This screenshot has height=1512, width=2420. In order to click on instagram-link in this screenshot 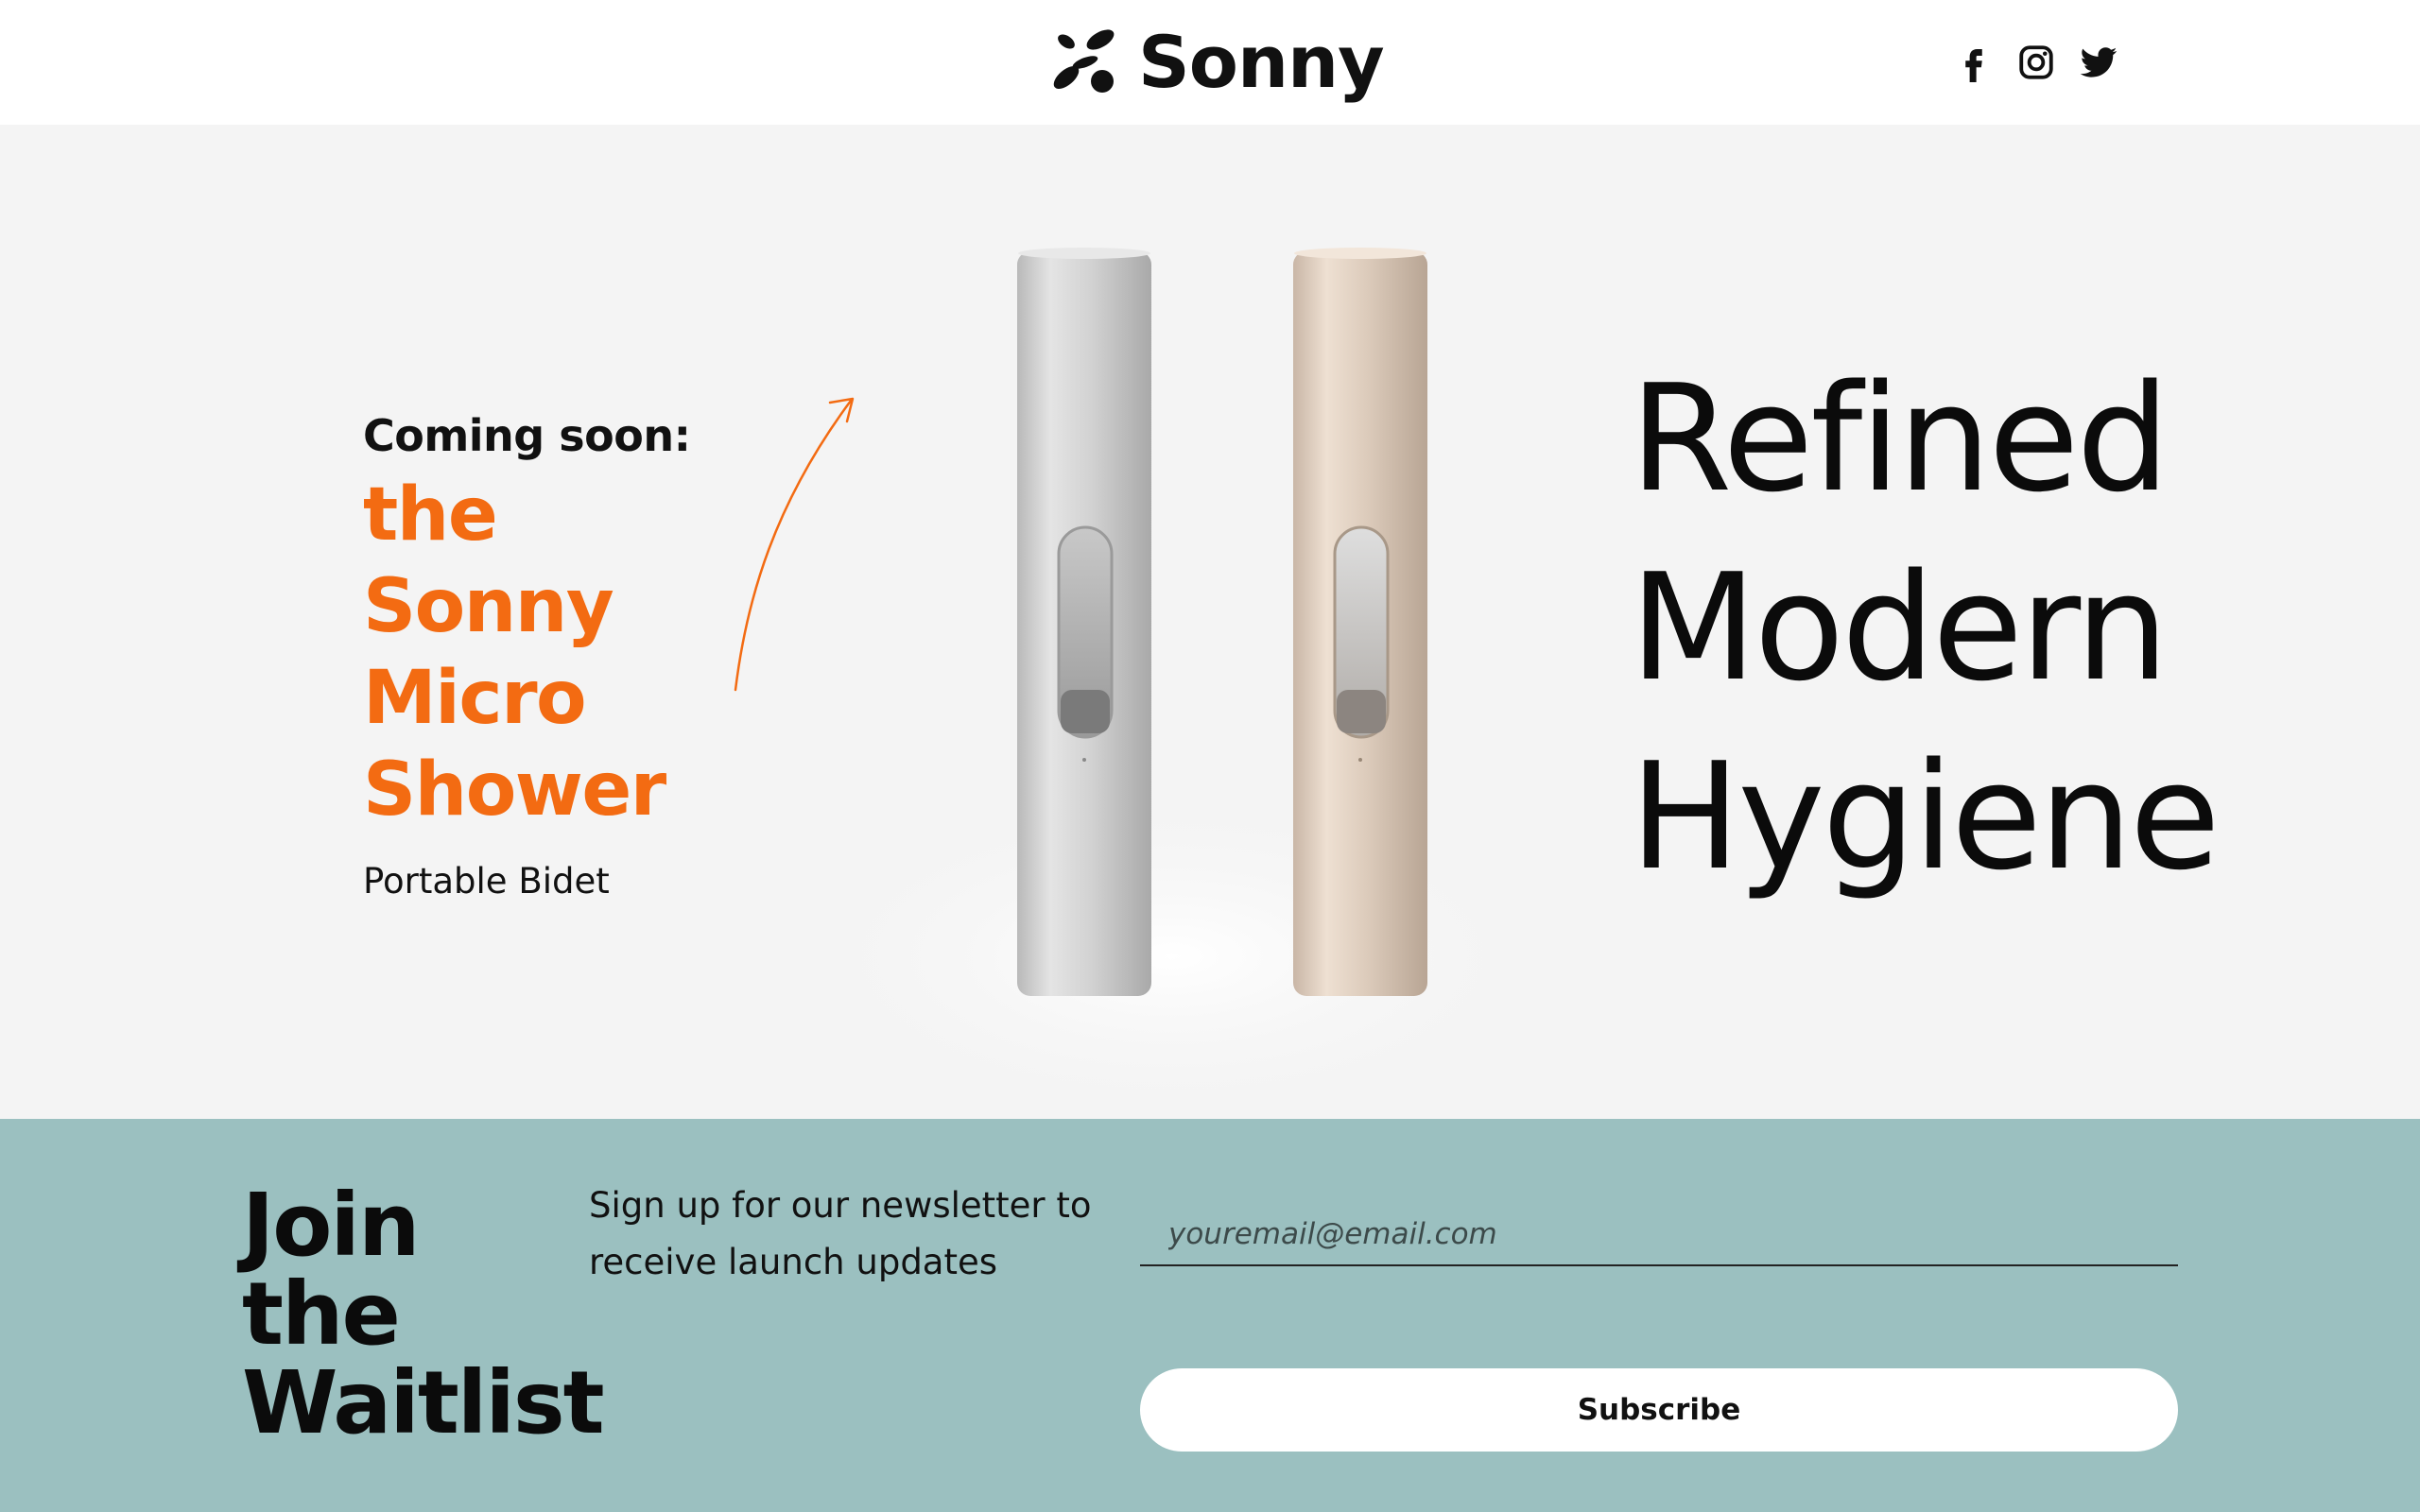, I will do `click(2036, 62)`.